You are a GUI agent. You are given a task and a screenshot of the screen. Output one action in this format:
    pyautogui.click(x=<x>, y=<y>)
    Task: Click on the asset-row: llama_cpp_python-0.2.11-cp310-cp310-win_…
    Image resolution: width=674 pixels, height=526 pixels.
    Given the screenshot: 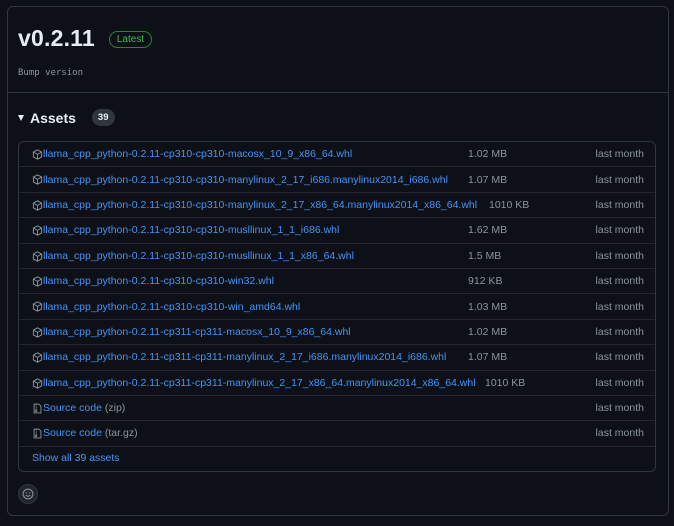 What is the action you would take?
    pyautogui.click(x=337, y=307)
    